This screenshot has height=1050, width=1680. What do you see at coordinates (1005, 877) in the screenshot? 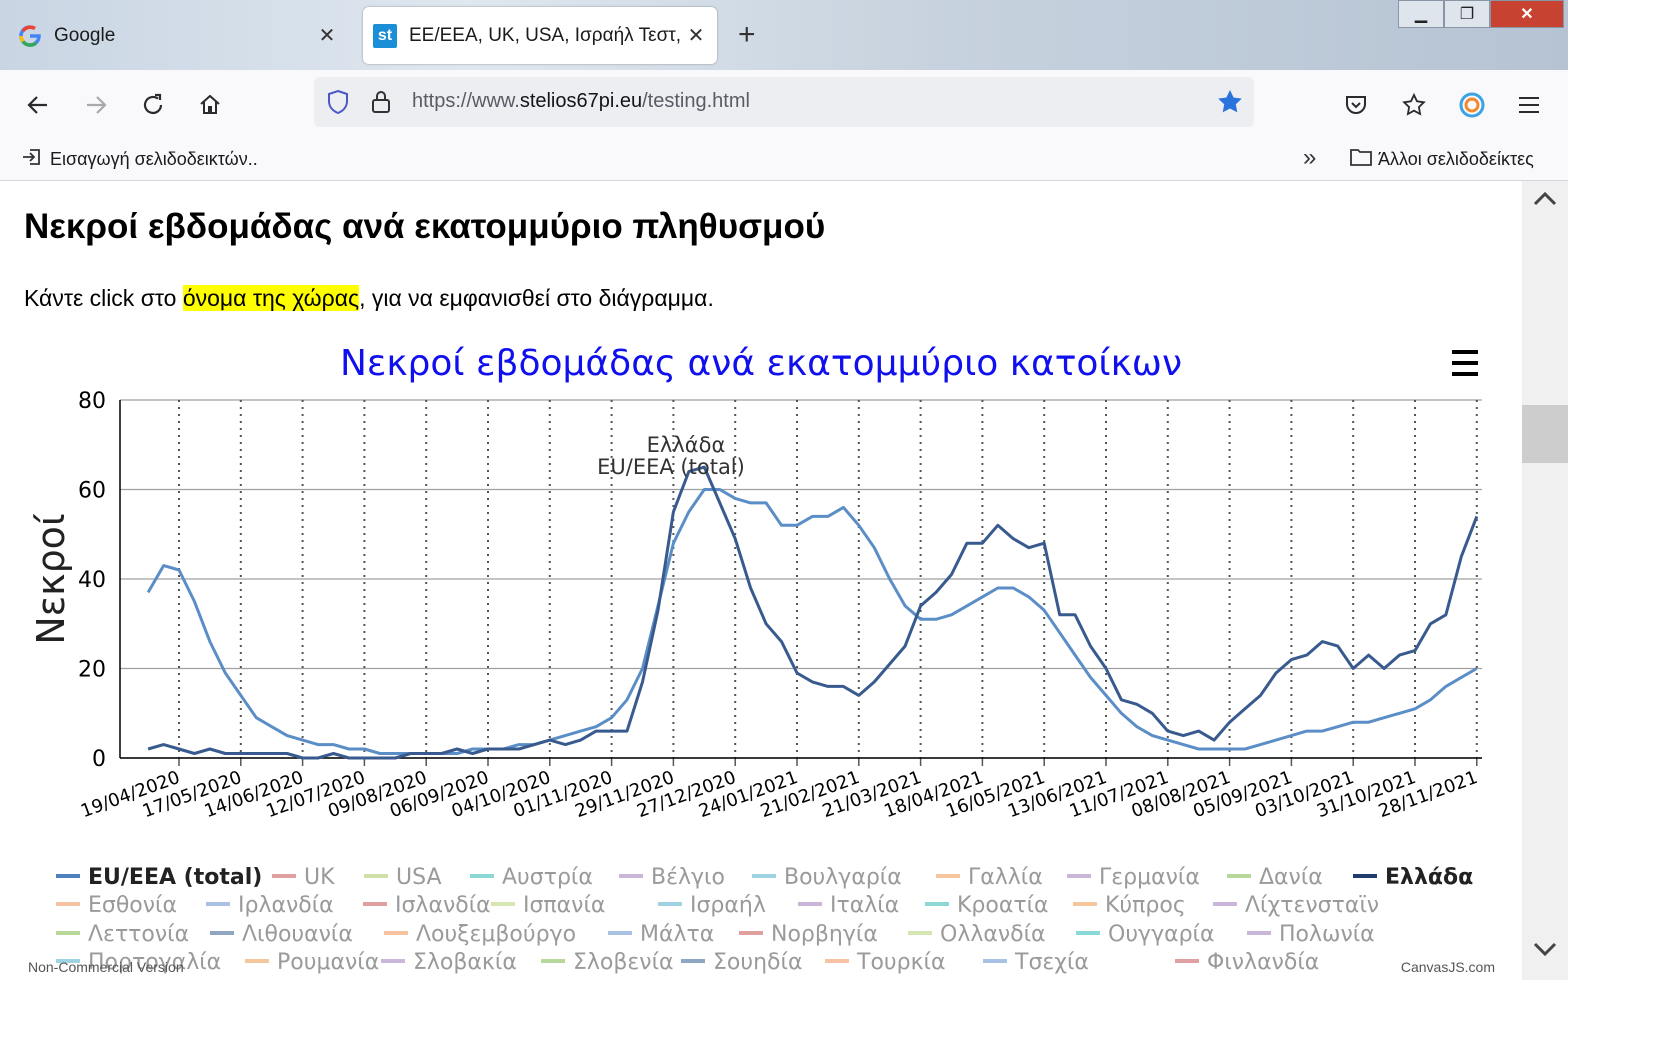
I see `legend-label: Γαλλία` at bounding box center [1005, 877].